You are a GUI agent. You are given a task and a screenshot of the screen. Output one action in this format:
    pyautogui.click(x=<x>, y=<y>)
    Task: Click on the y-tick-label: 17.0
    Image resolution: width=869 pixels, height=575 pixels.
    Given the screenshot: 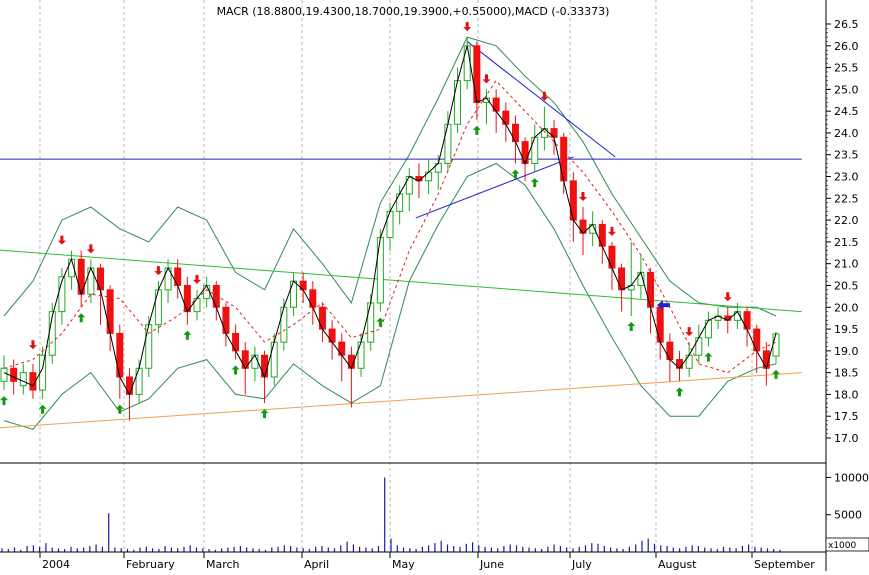 What is the action you would take?
    pyautogui.click(x=846, y=438)
    